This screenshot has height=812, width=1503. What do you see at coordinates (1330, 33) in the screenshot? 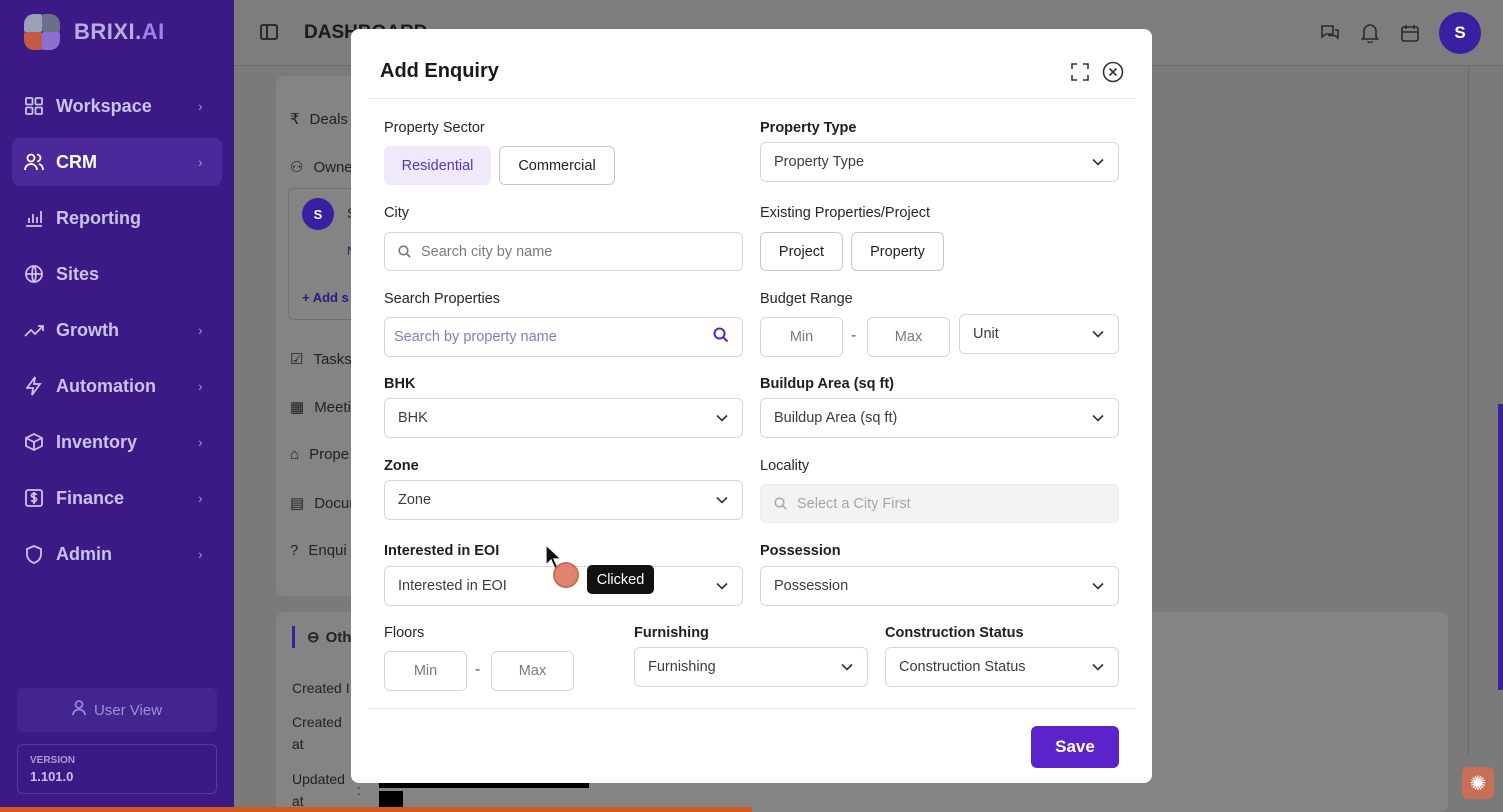
I see `chat-icon` at bounding box center [1330, 33].